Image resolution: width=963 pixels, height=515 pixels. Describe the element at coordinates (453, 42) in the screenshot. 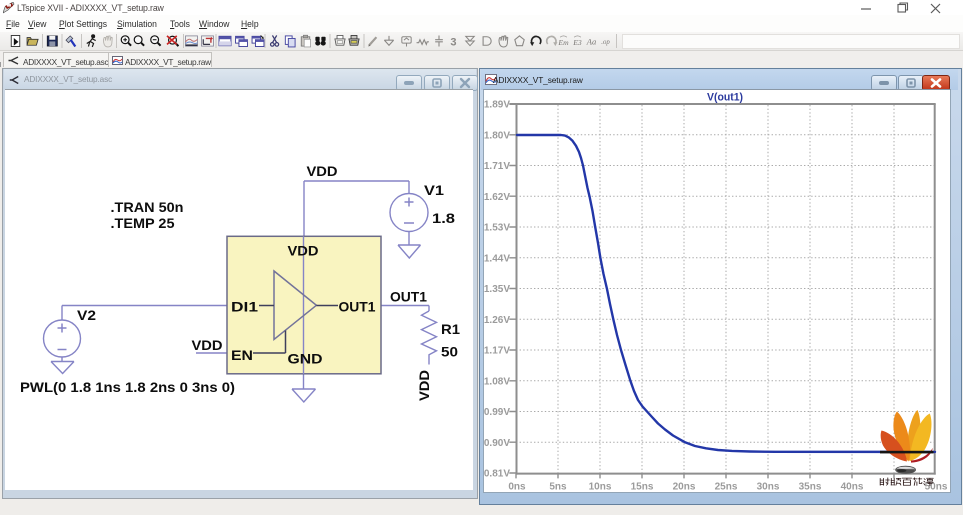

I see `svg-text: 3` at that location.